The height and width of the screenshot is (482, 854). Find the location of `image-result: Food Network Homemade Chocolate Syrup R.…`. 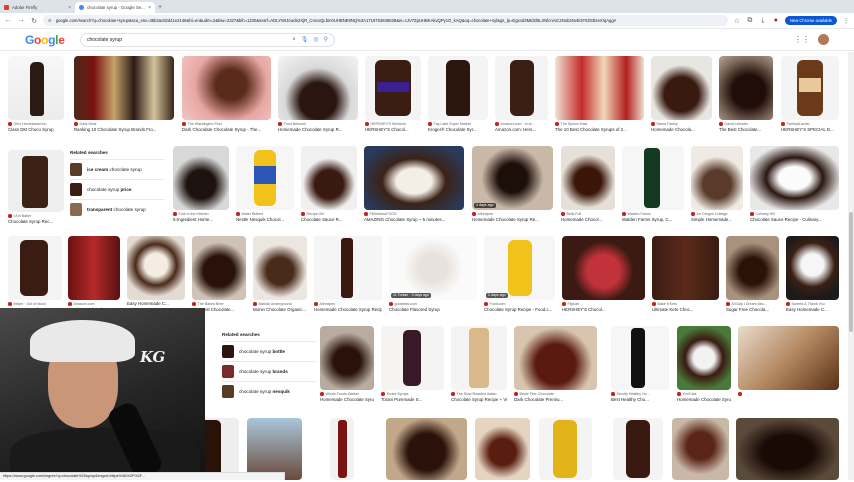

image-result: Food Network Homemade Chocolate Syrup R.… is located at coordinates (318, 94).